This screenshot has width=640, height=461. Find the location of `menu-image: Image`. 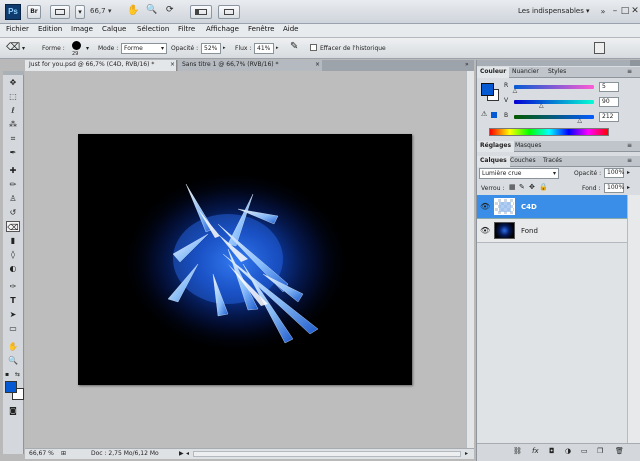

menu-image: Image is located at coordinates (82, 29).